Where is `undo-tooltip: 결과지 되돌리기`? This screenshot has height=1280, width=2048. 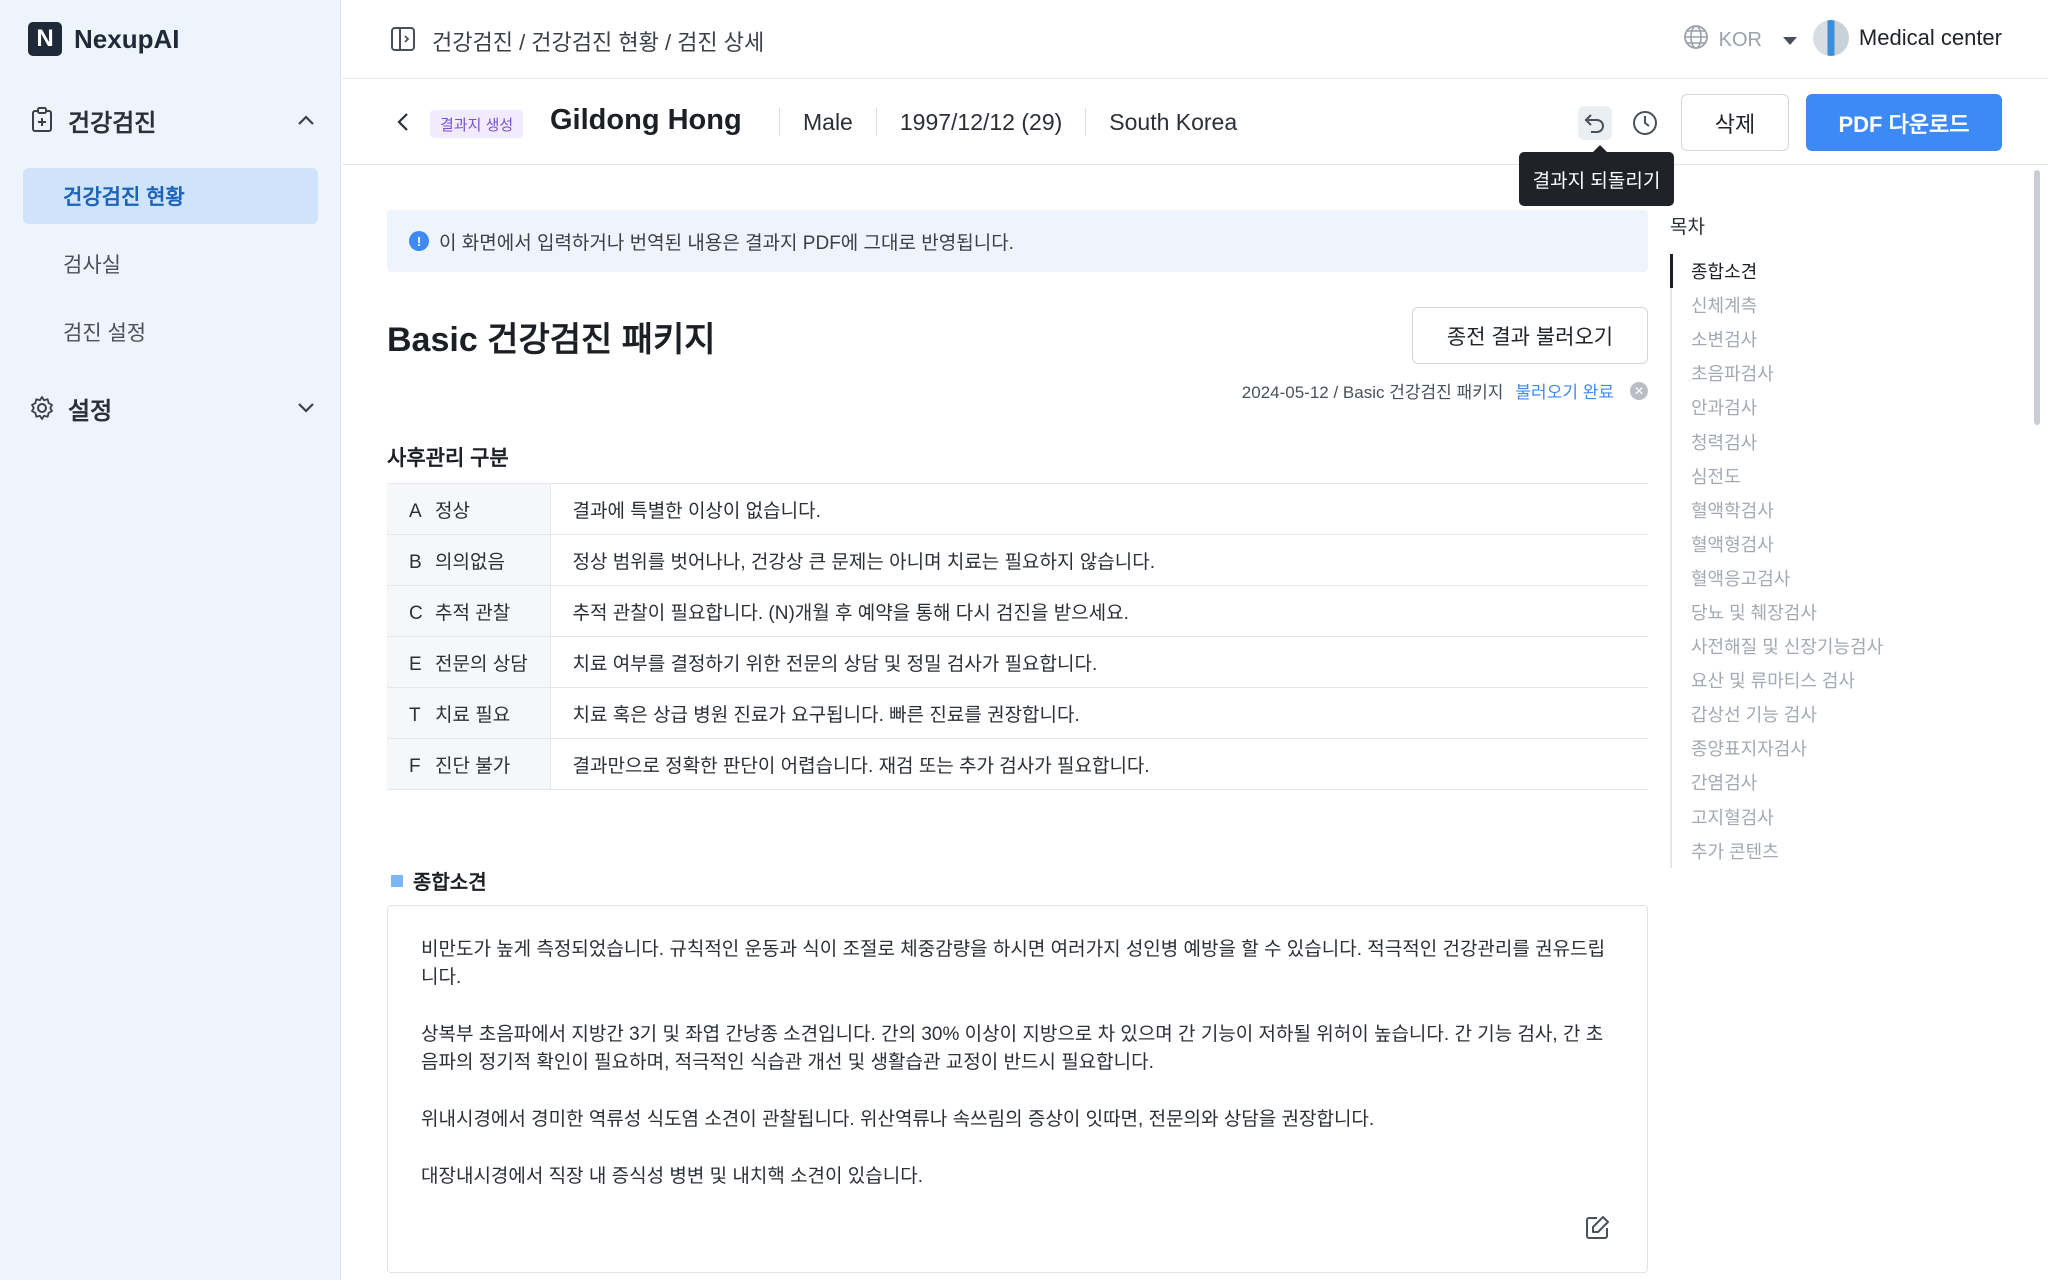
undo-tooltip: 결과지 되돌리기 is located at coordinates (1596, 175).